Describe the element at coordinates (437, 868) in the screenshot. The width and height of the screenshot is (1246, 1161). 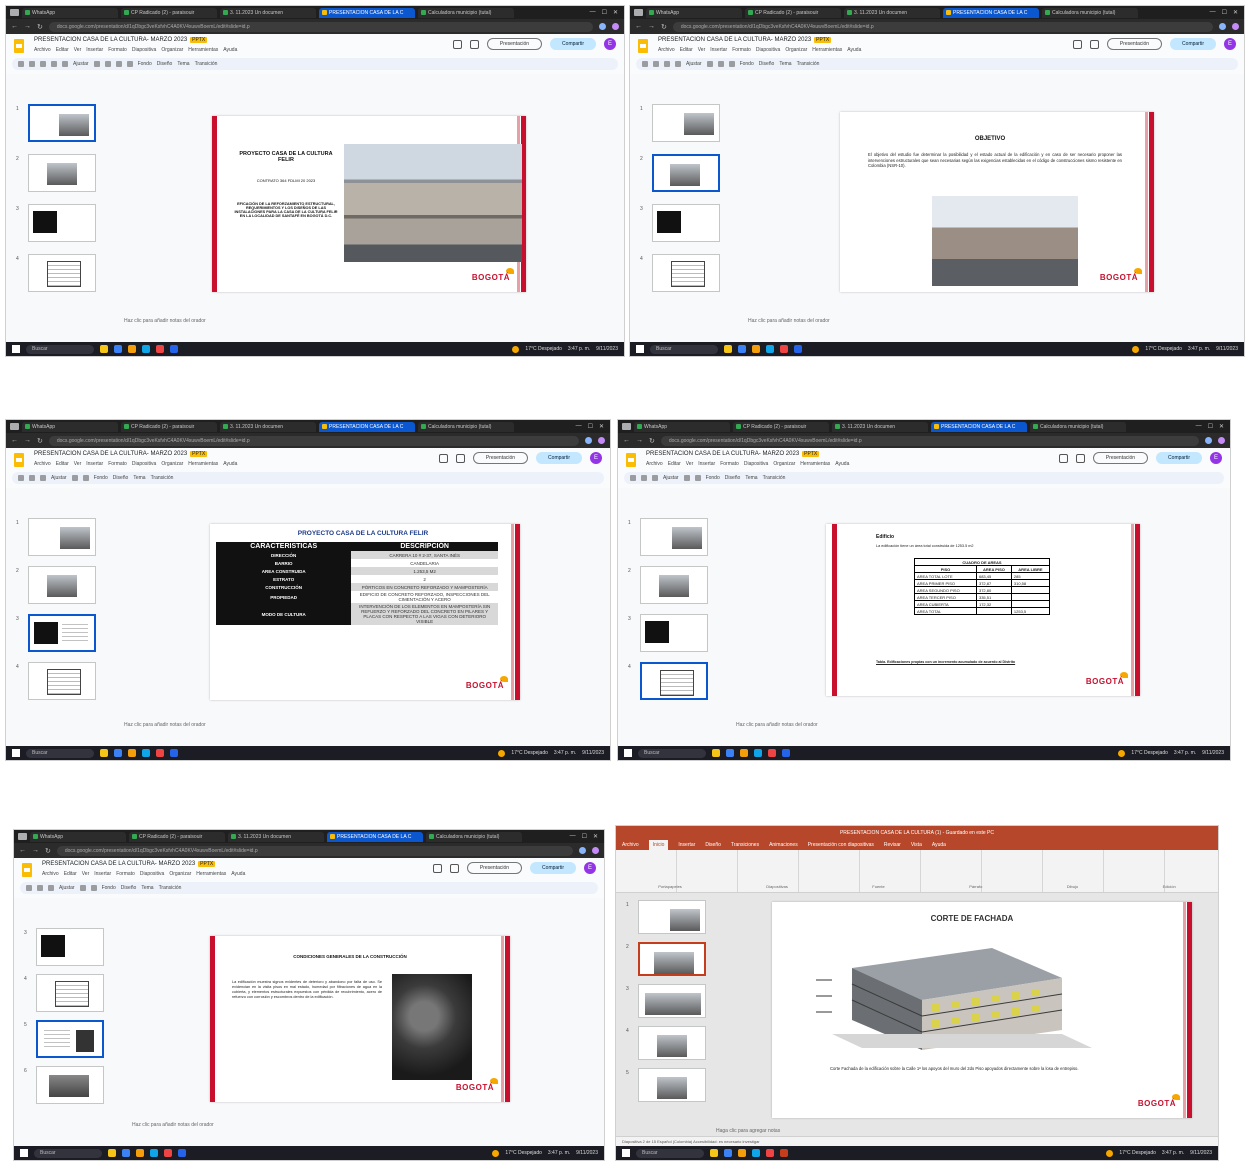
I see `history-icon` at that location.